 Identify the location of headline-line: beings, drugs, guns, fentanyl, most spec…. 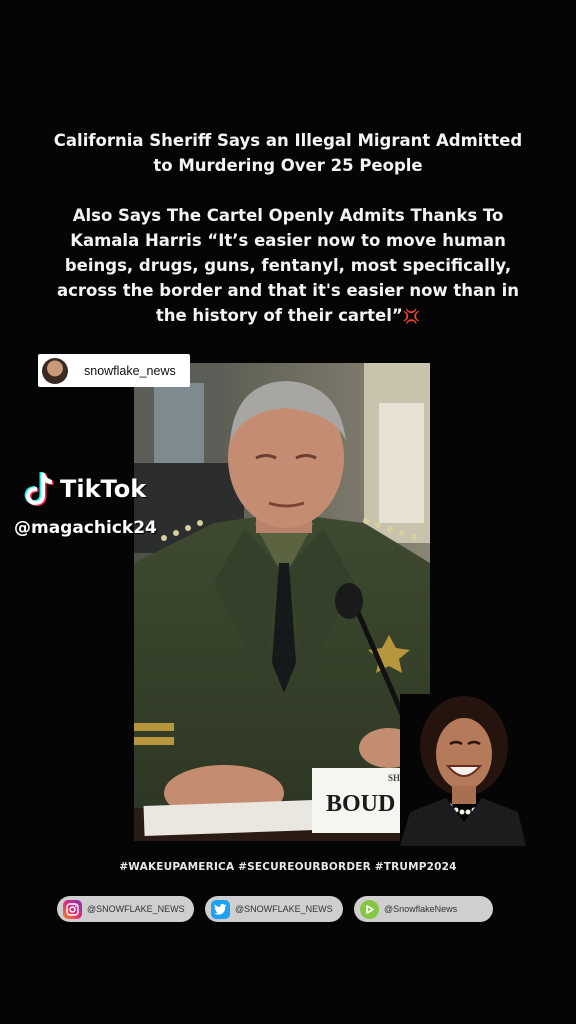
(288, 265).